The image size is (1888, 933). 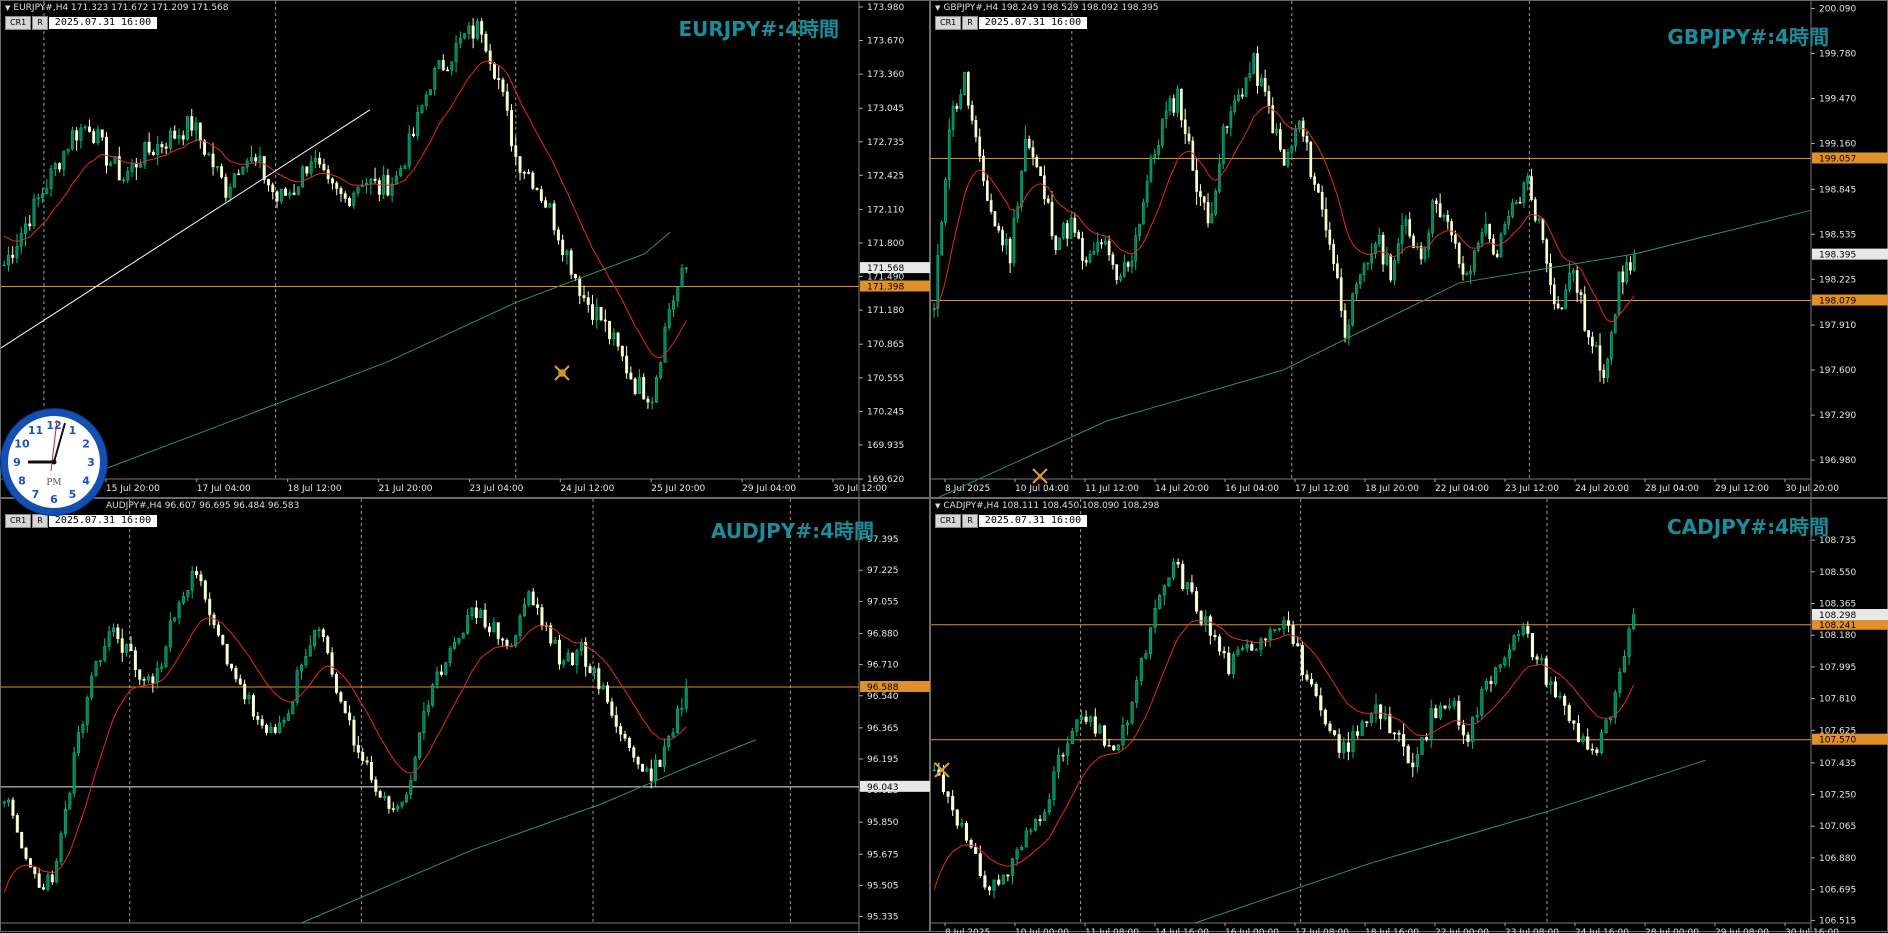 I want to click on time-tick-label: 17 Jul 08:00, so click(x=1322, y=930).